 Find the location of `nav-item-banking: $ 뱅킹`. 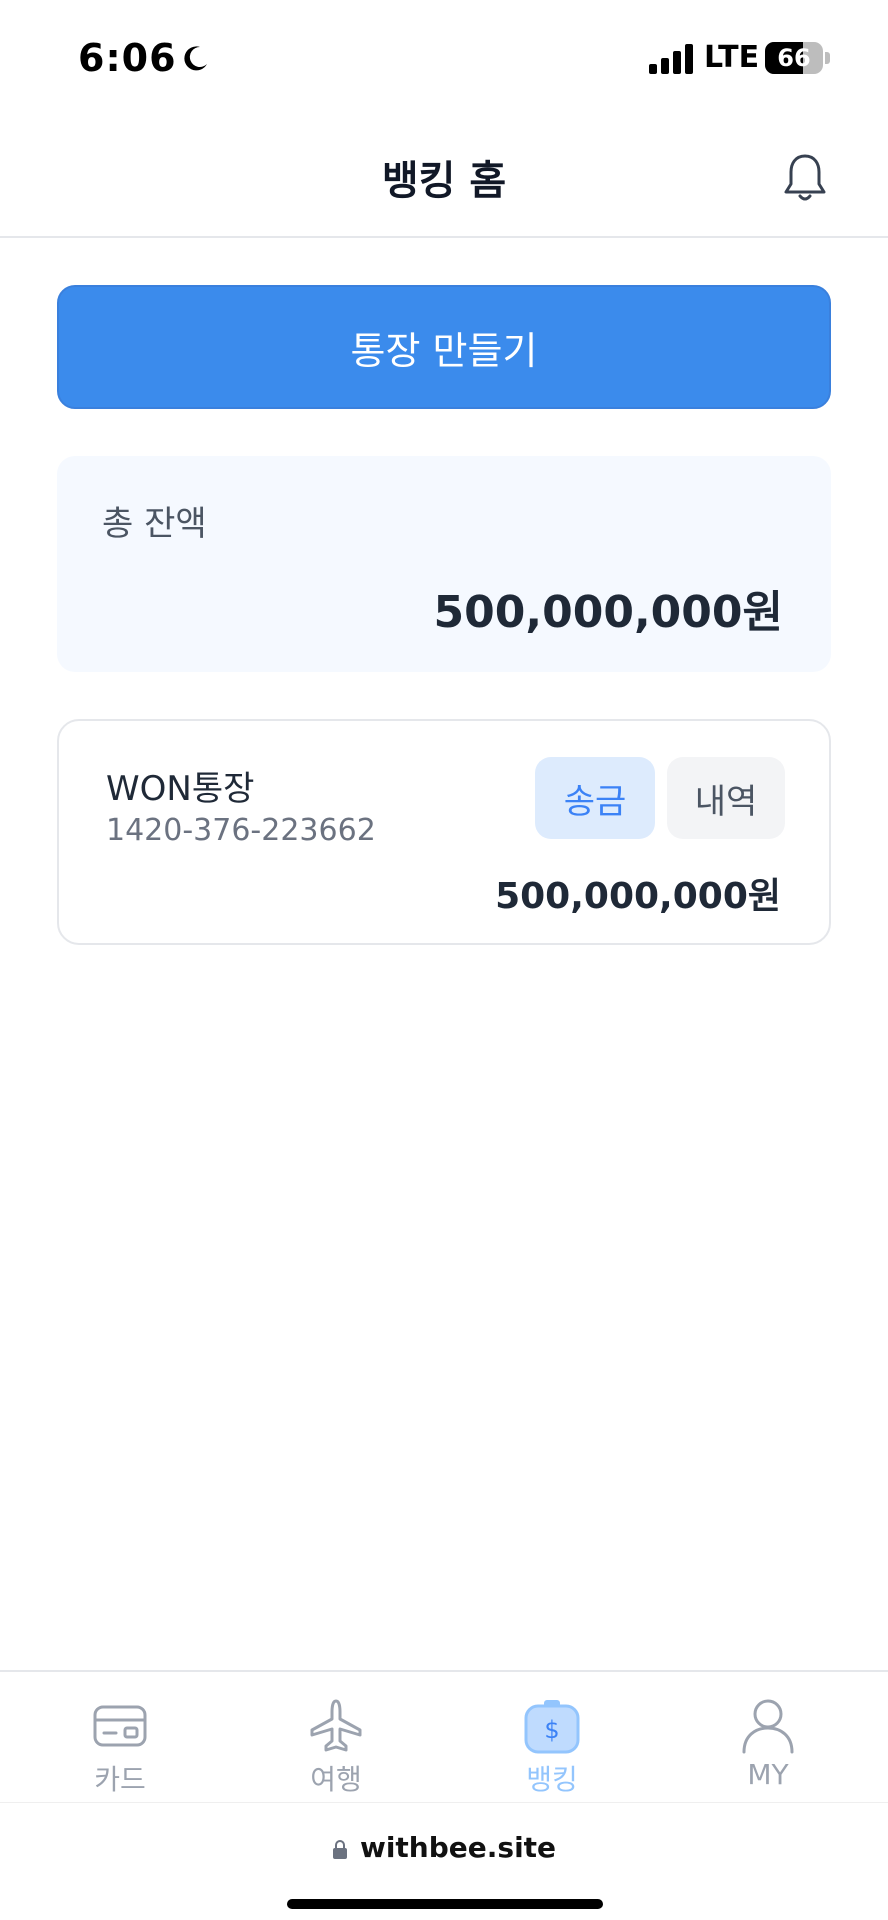

nav-item-banking: $ 뱅킹 is located at coordinates (552, 1737).